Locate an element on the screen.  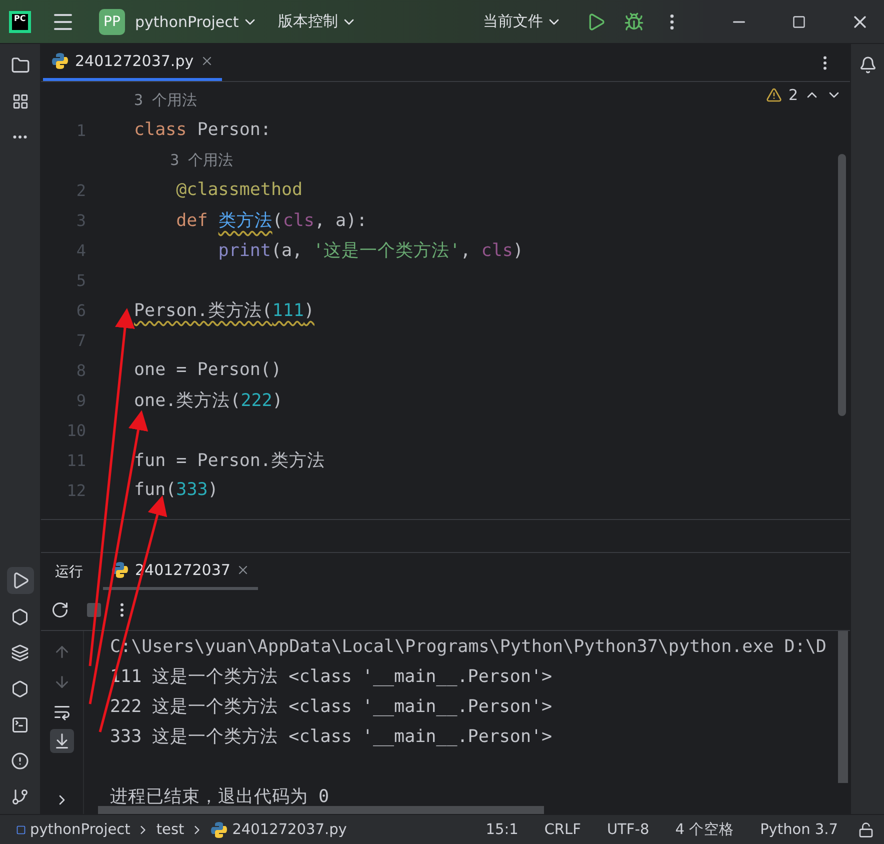
code-line: print(a, '这是一个类方法', cls) is located at coordinates (370, 251).